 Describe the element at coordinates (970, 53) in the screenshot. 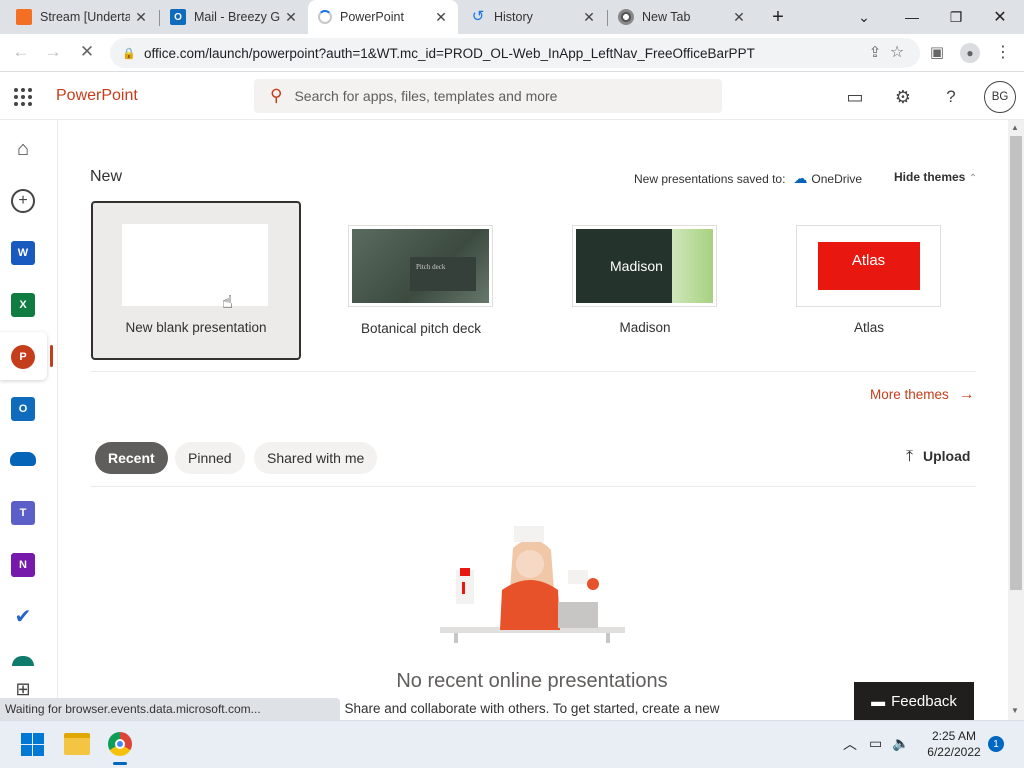

I see `profile-icon: ●` at that location.